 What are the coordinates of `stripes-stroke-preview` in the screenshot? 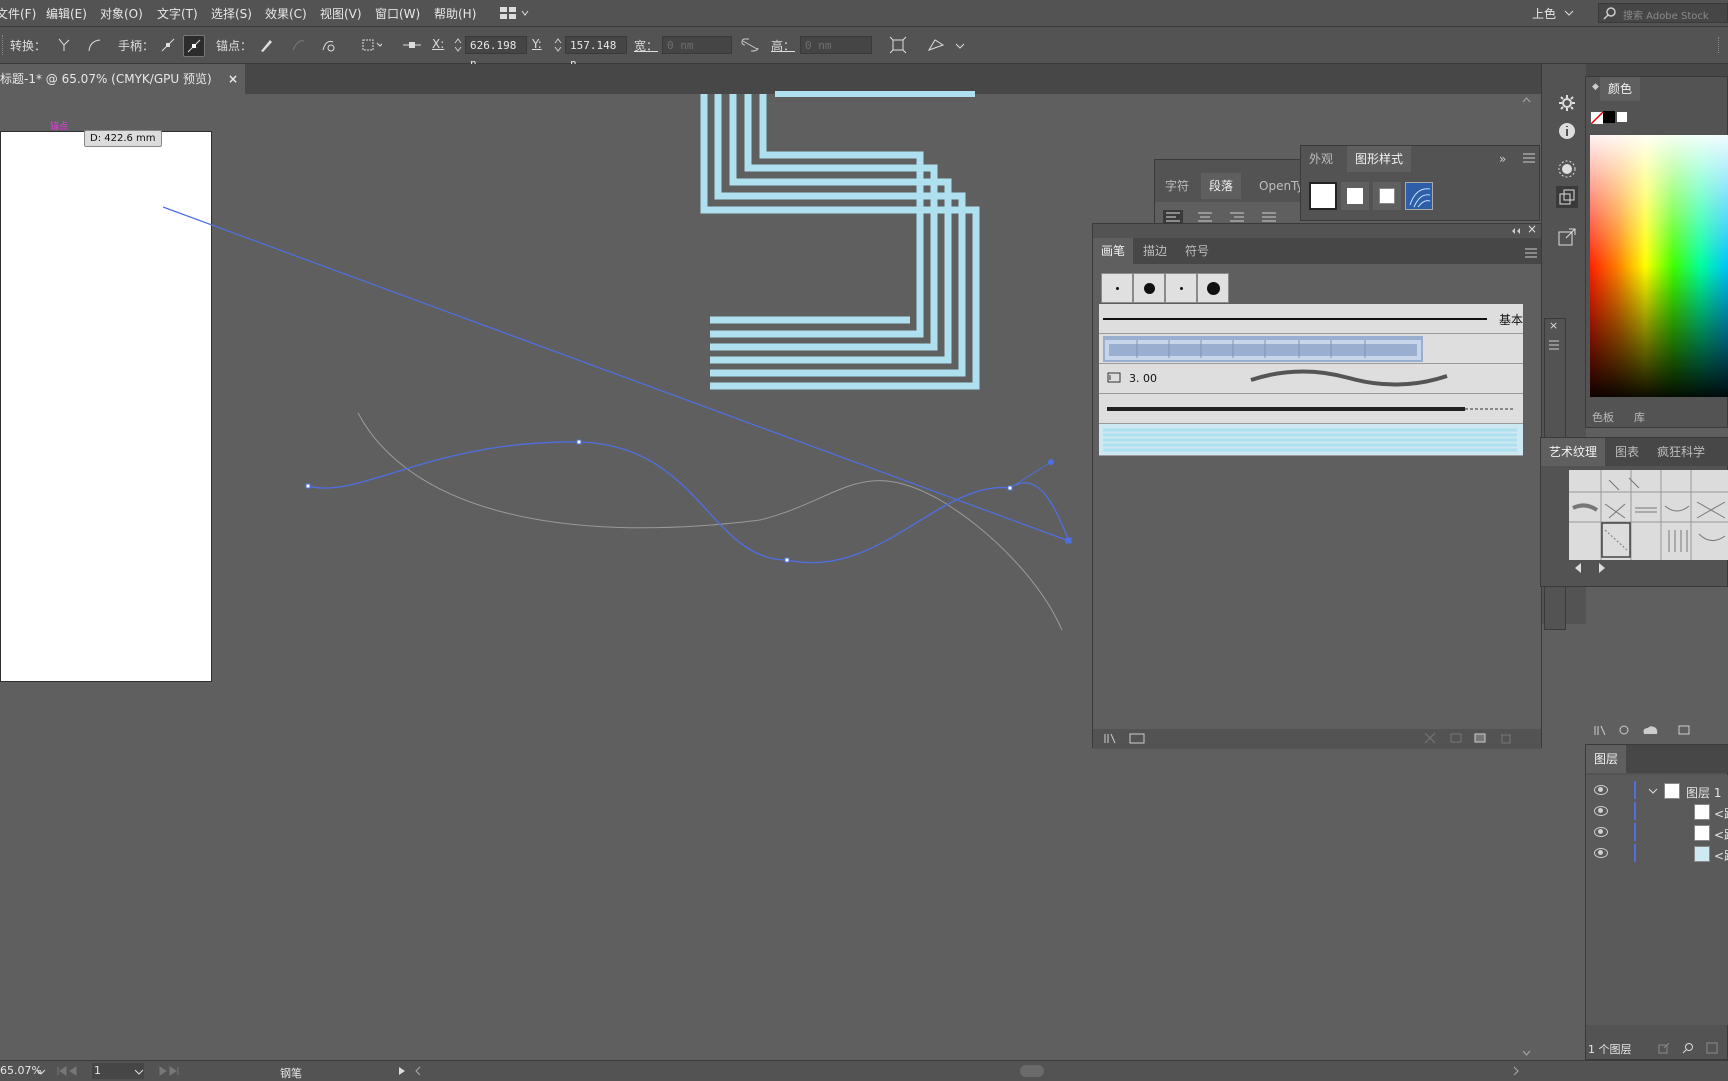 It's located at (1310, 440).